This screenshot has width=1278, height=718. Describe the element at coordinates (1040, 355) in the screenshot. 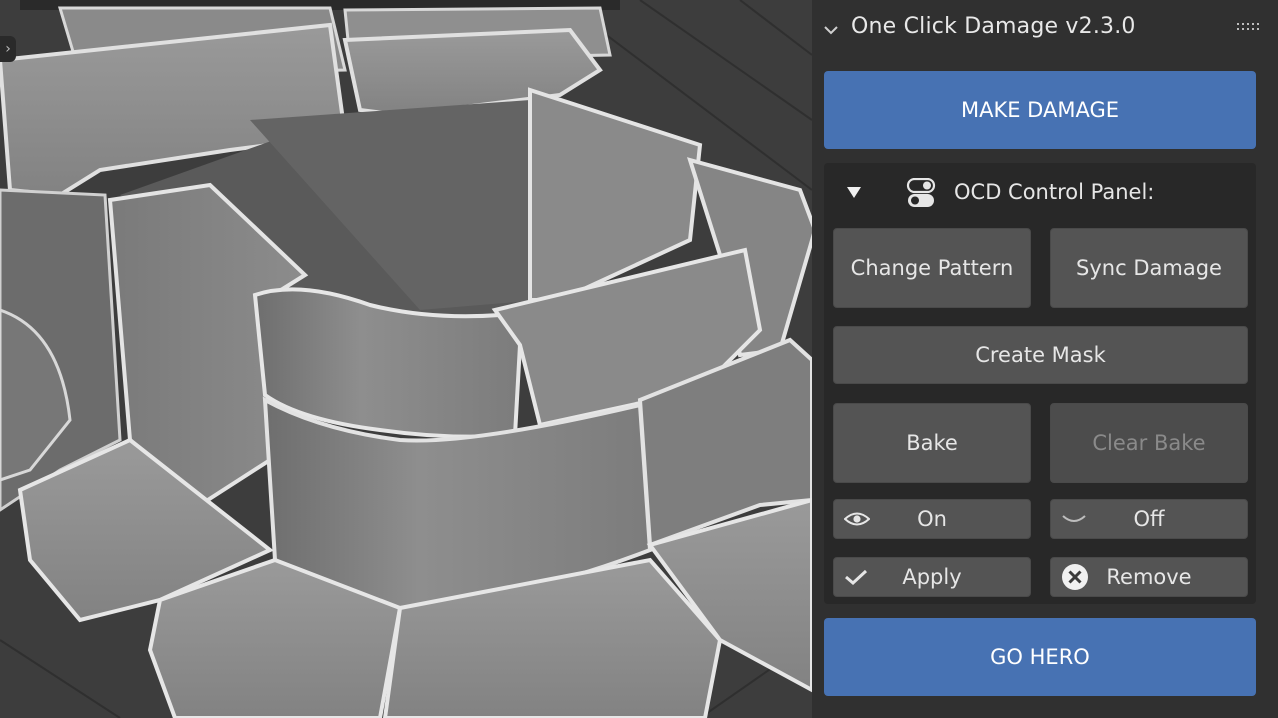

I see `create-mask-button: Create Mask` at that location.